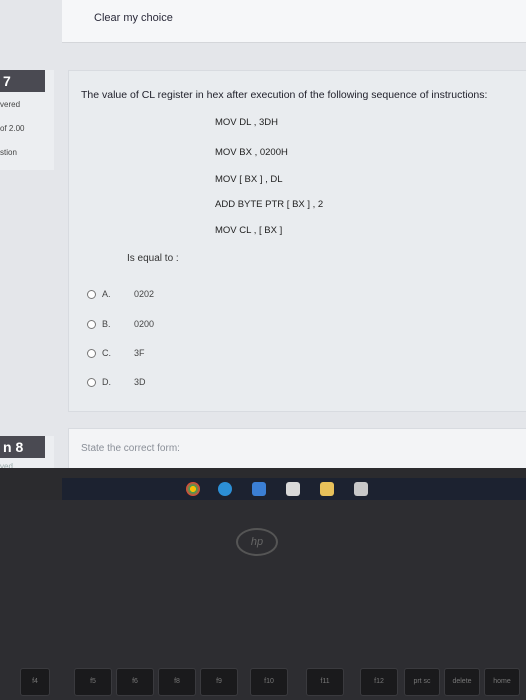 The image size is (526, 700). What do you see at coordinates (259, 489) in the screenshot?
I see `mail-icon` at bounding box center [259, 489].